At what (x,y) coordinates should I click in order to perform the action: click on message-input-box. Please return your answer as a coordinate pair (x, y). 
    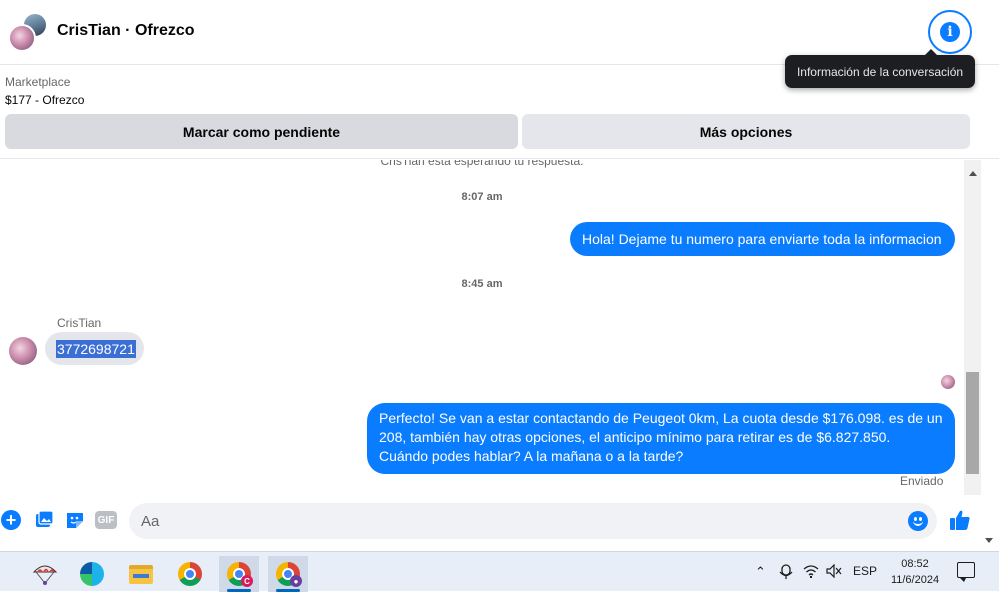
    Looking at the image, I should click on (533, 521).